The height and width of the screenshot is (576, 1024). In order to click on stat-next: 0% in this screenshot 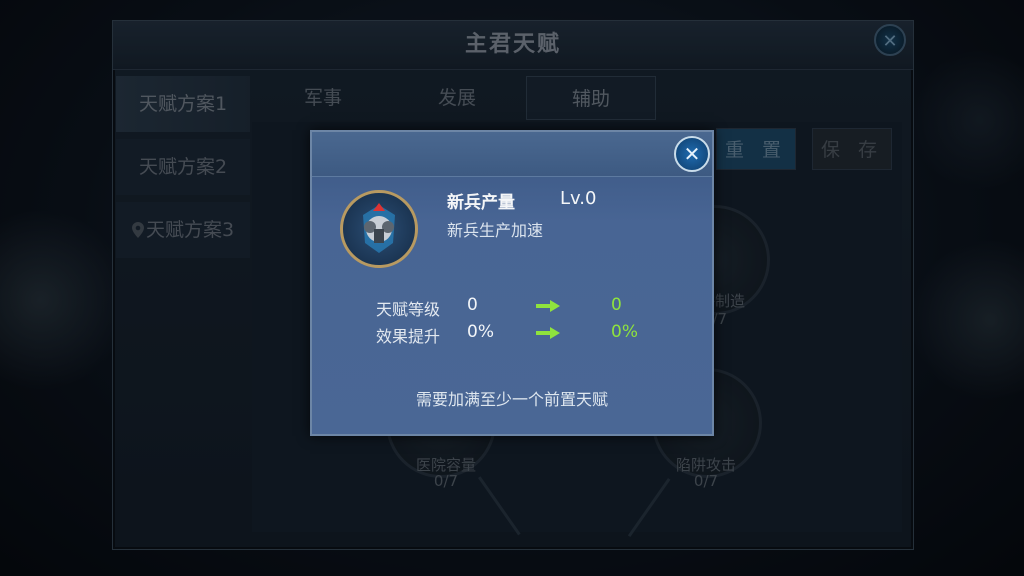, I will do `click(624, 332)`.